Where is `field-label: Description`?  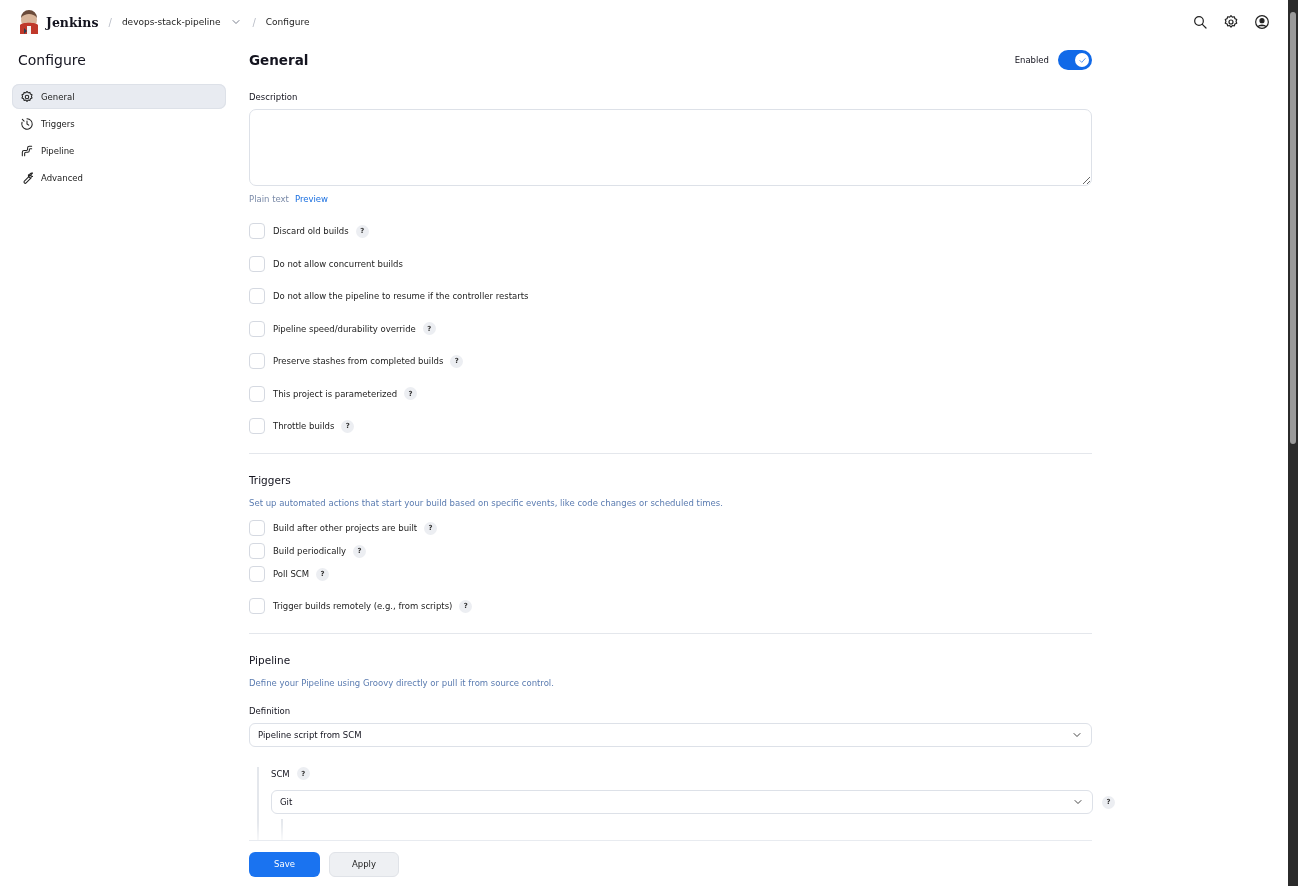
field-label: Description is located at coordinates (274, 97).